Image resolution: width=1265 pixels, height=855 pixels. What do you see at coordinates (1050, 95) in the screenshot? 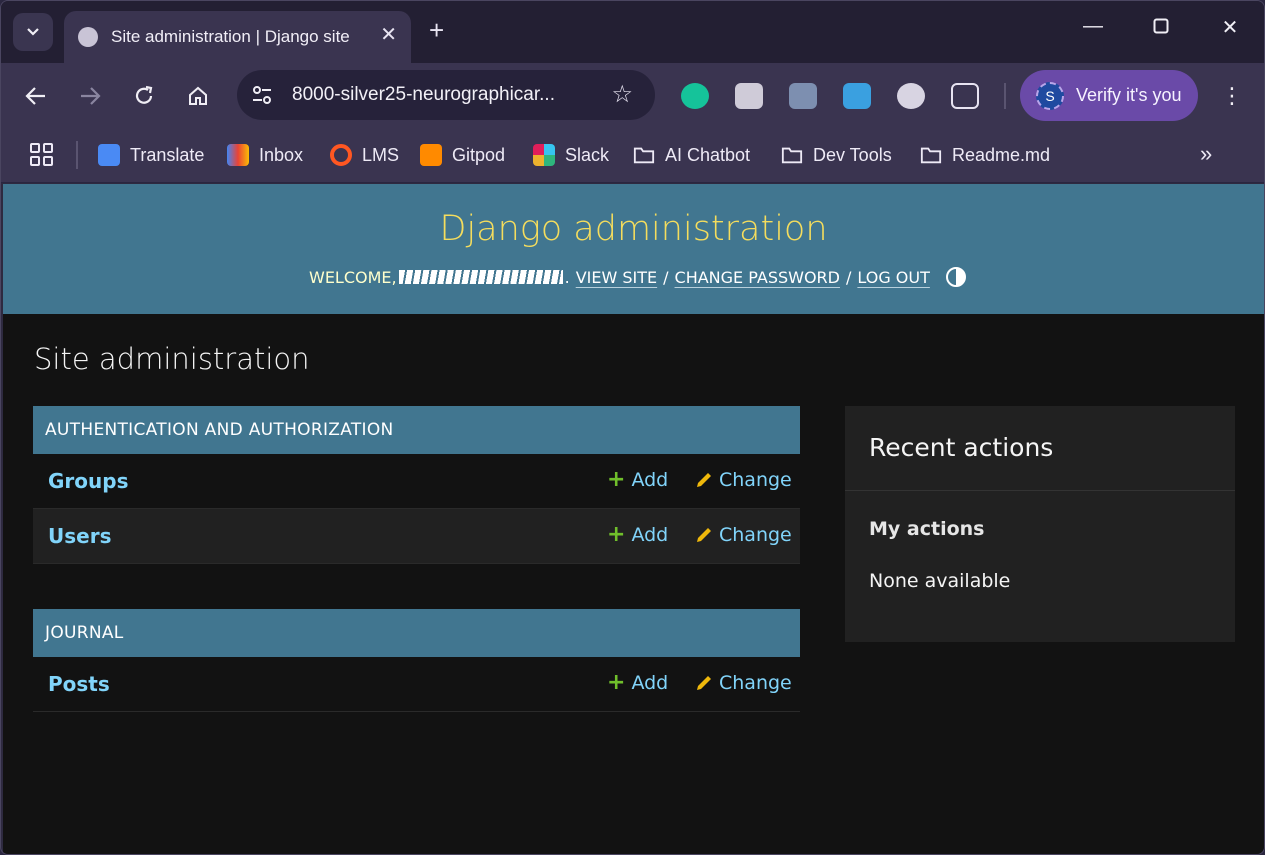
I see `profile-avatar: S` at bounding box center [1050, 95].